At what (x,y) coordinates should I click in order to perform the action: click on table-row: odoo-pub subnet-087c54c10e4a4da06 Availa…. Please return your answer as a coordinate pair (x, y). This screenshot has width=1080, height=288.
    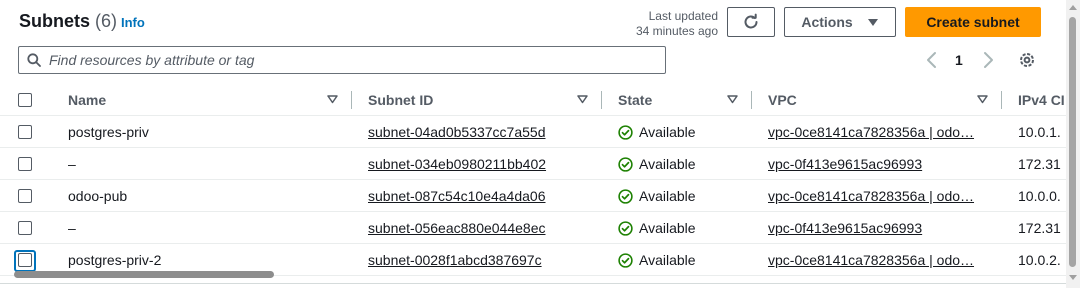
    Looking at the image, I should click on (533, 196).